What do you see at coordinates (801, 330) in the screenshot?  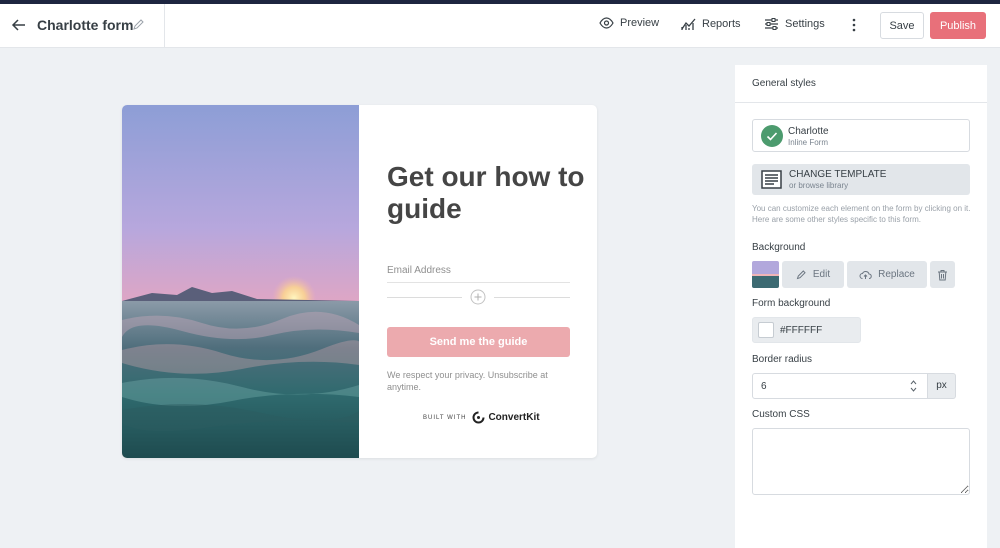 I see `form-background-value: #FFFFFF` at bounding box center [801, 330].